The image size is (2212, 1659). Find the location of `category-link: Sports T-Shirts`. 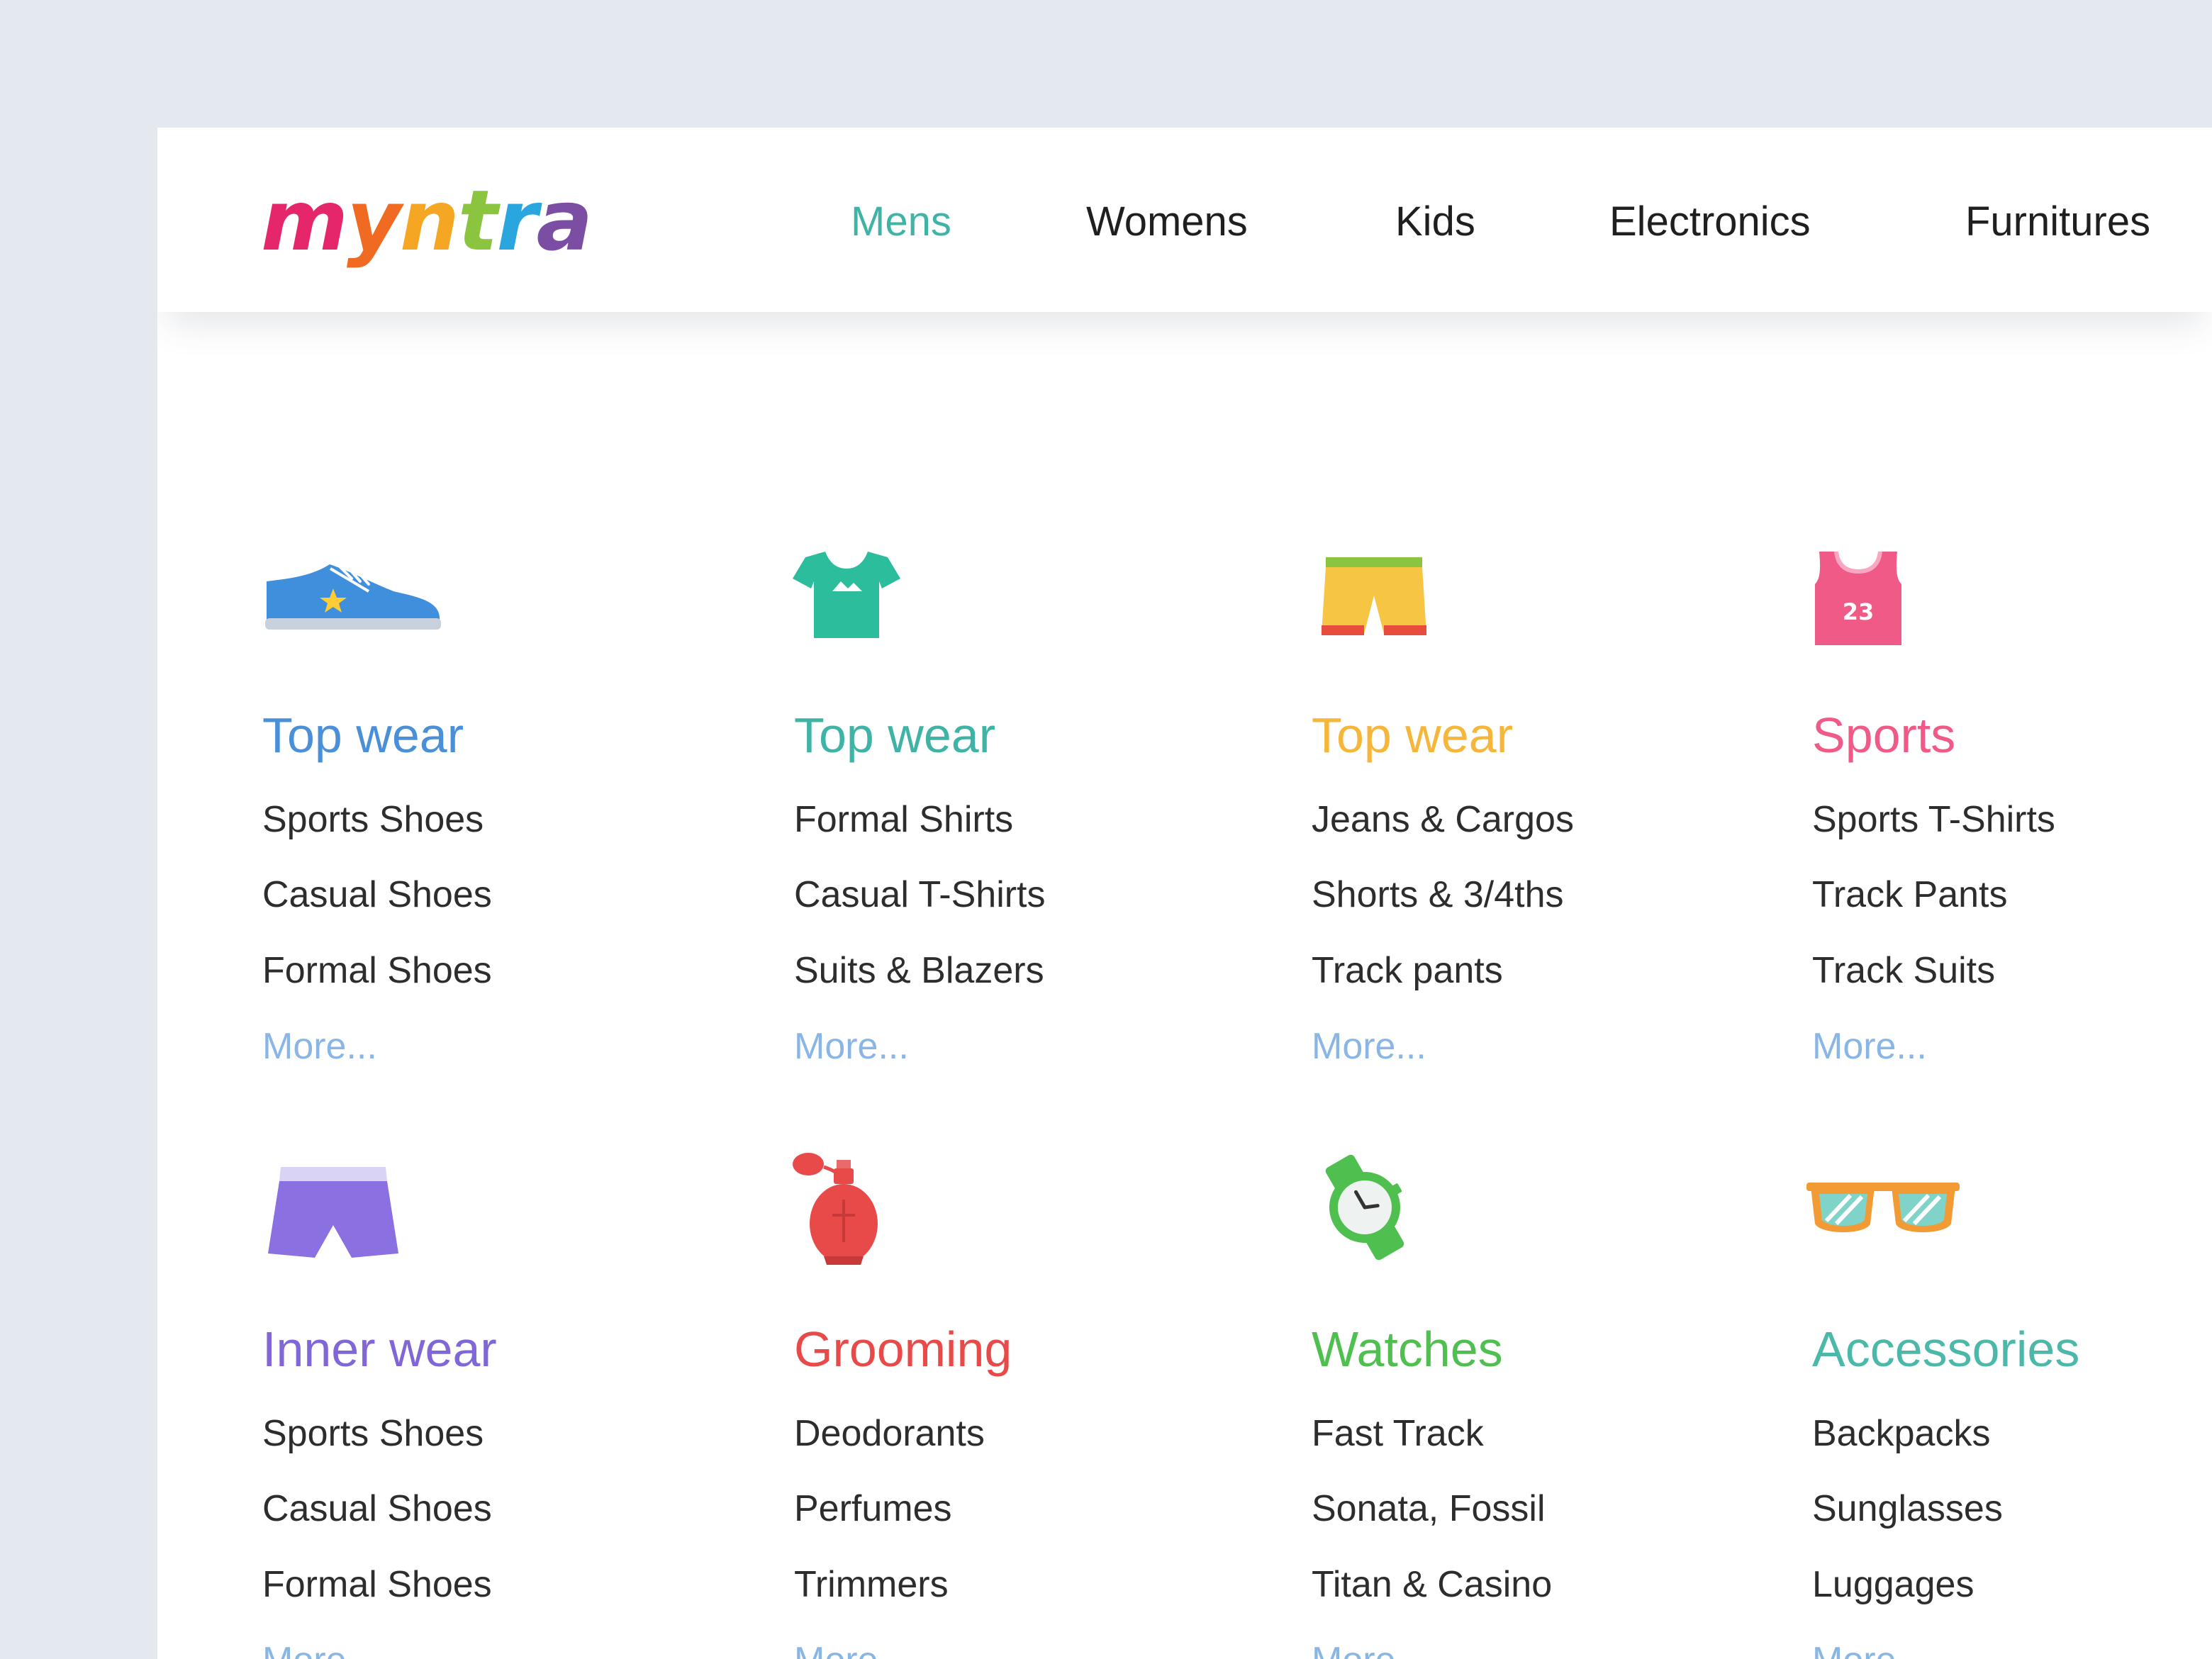

category-link: Sports T-Shirts is located at coordinates (1934, 819).